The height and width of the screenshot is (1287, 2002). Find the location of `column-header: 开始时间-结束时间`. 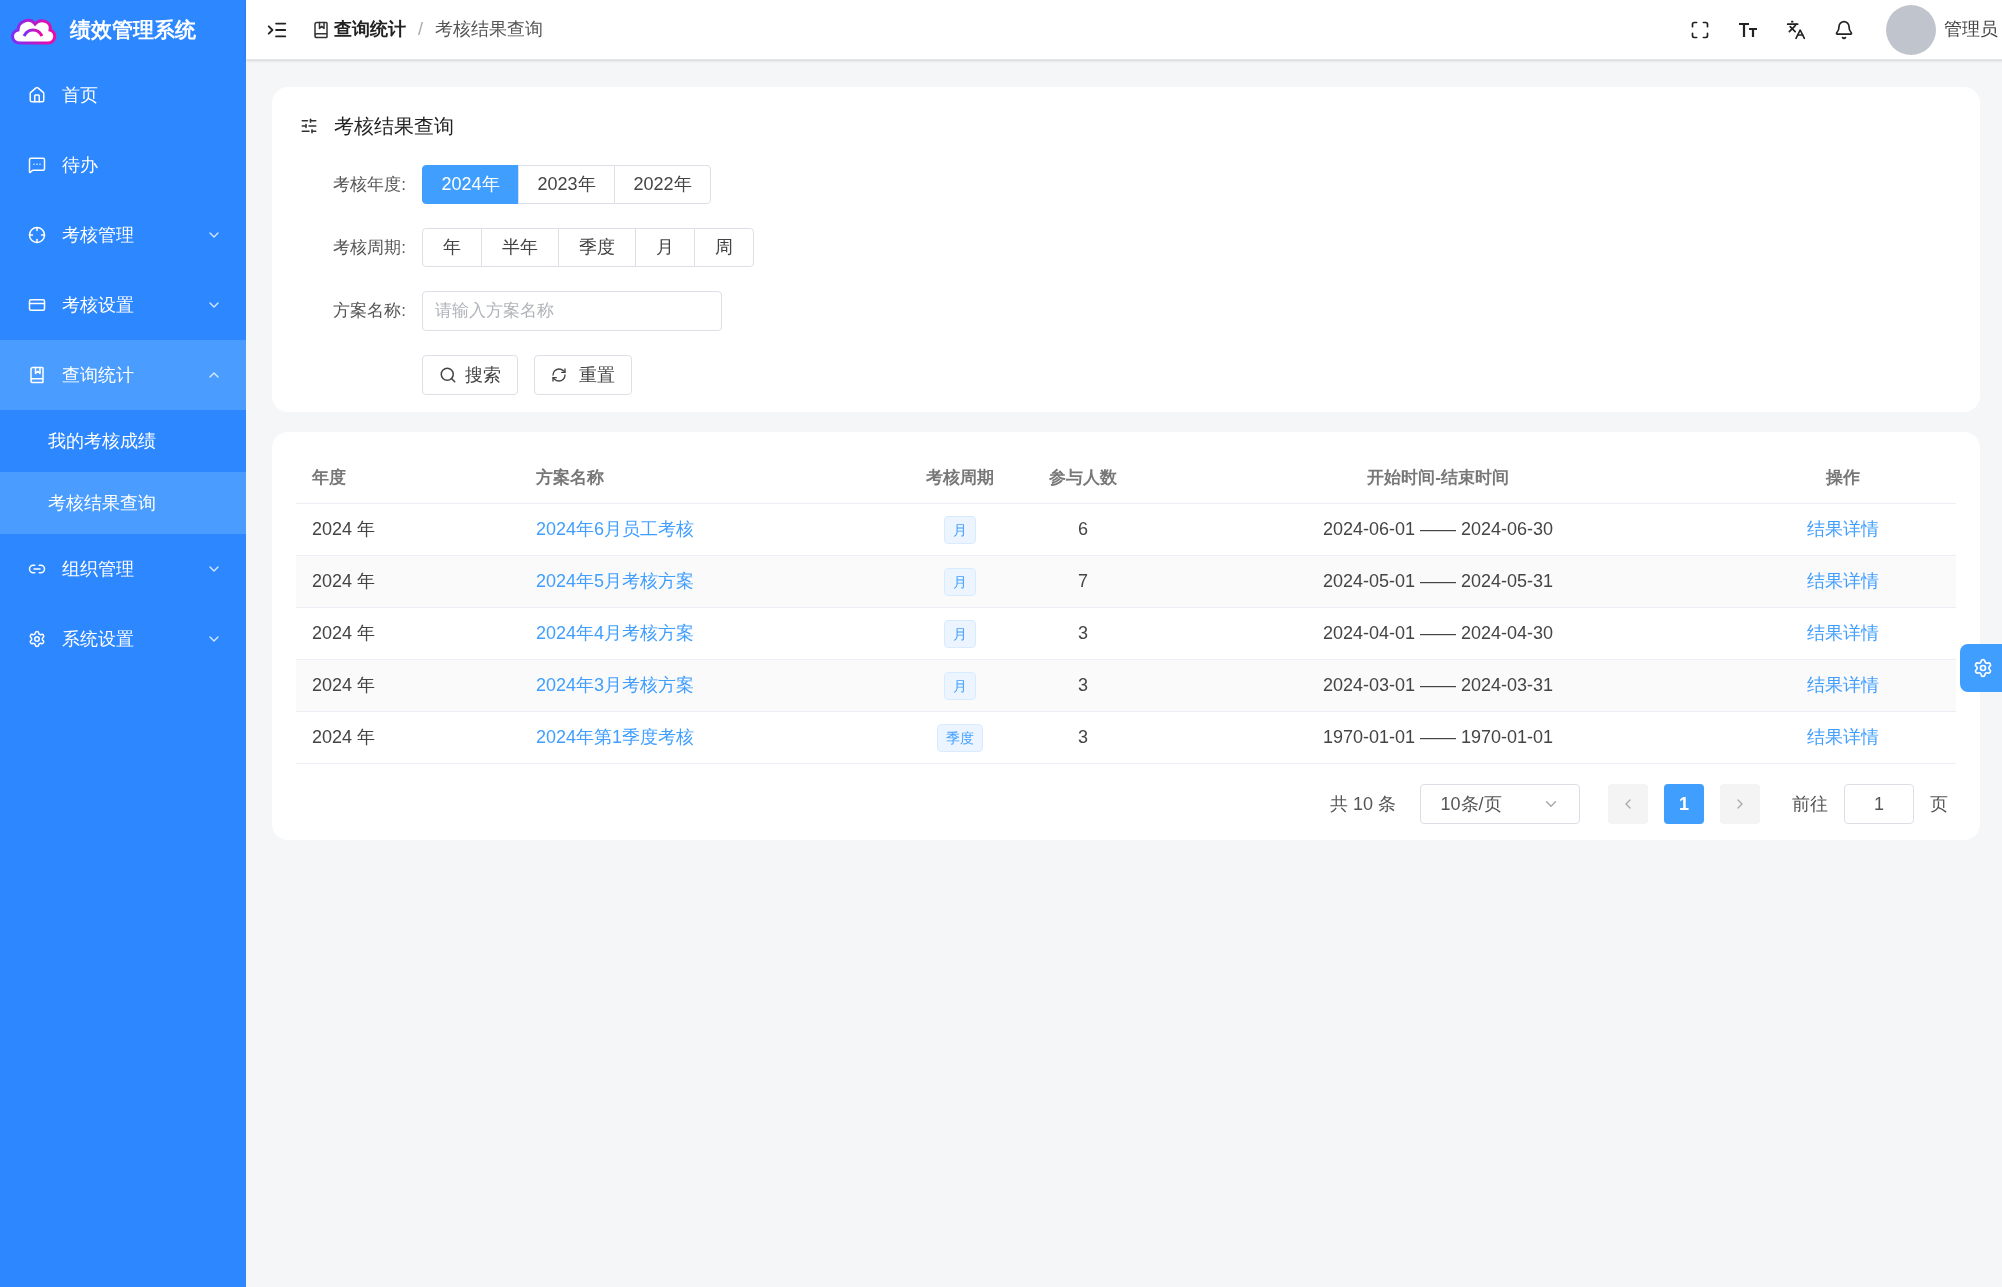

column-header: 开始时间-结束时间 is located at coordinates (1438, 477).